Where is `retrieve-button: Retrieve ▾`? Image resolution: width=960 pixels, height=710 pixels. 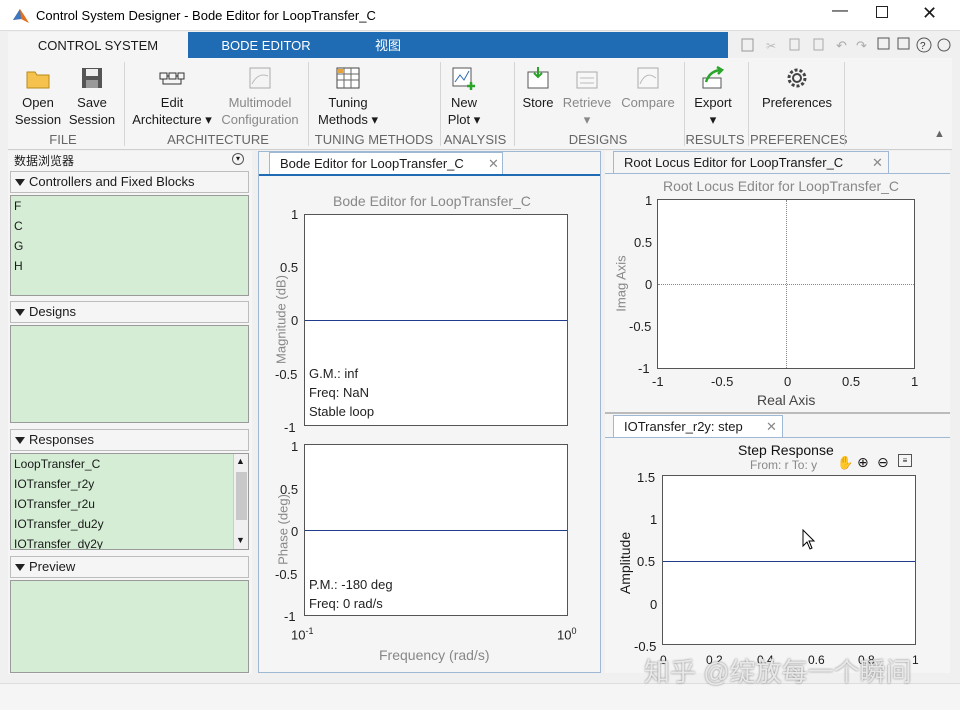 retrieve-button: Retrieve ▾ is located at coordinates (587, 97).